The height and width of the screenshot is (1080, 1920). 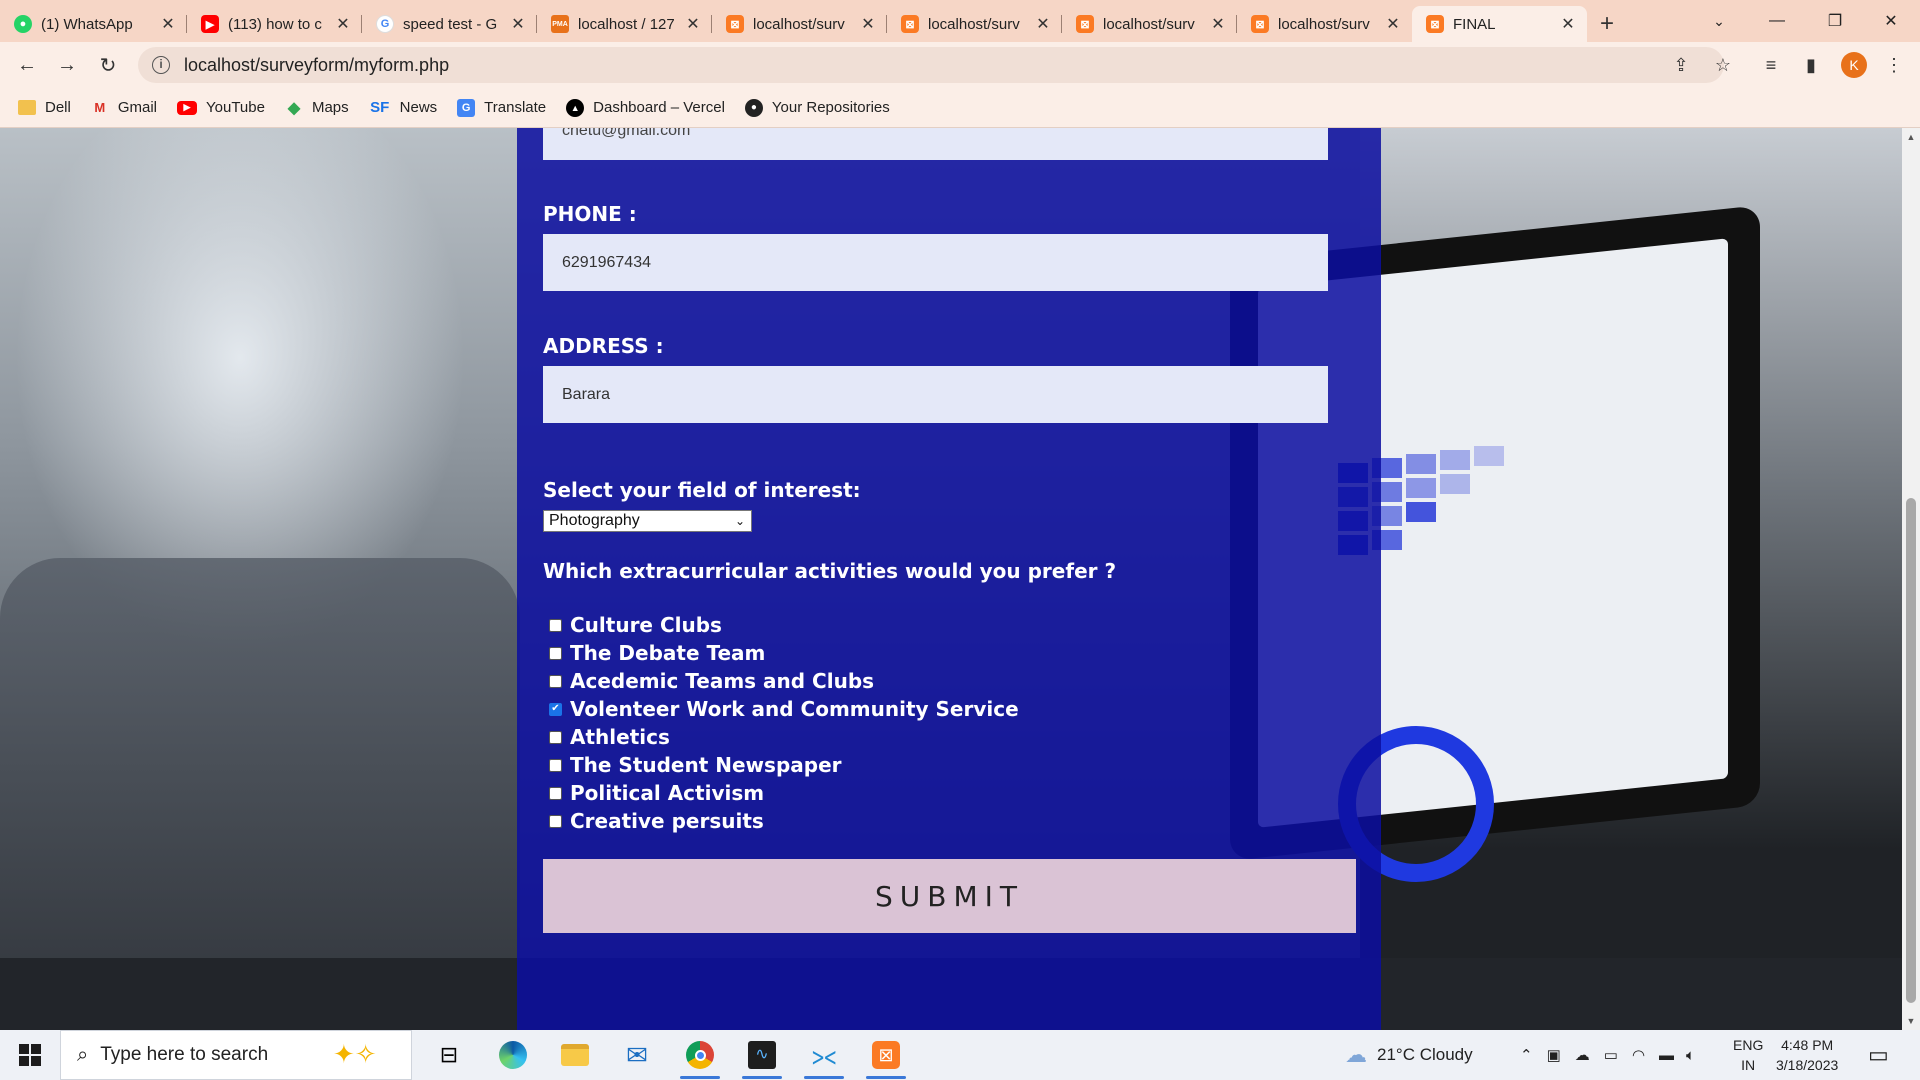 What do you see at coordinates (274, 24) in the screenshot?
I see `tab-youtube: ▶ (113) how to c ✕` at bounding box center [274, 24].